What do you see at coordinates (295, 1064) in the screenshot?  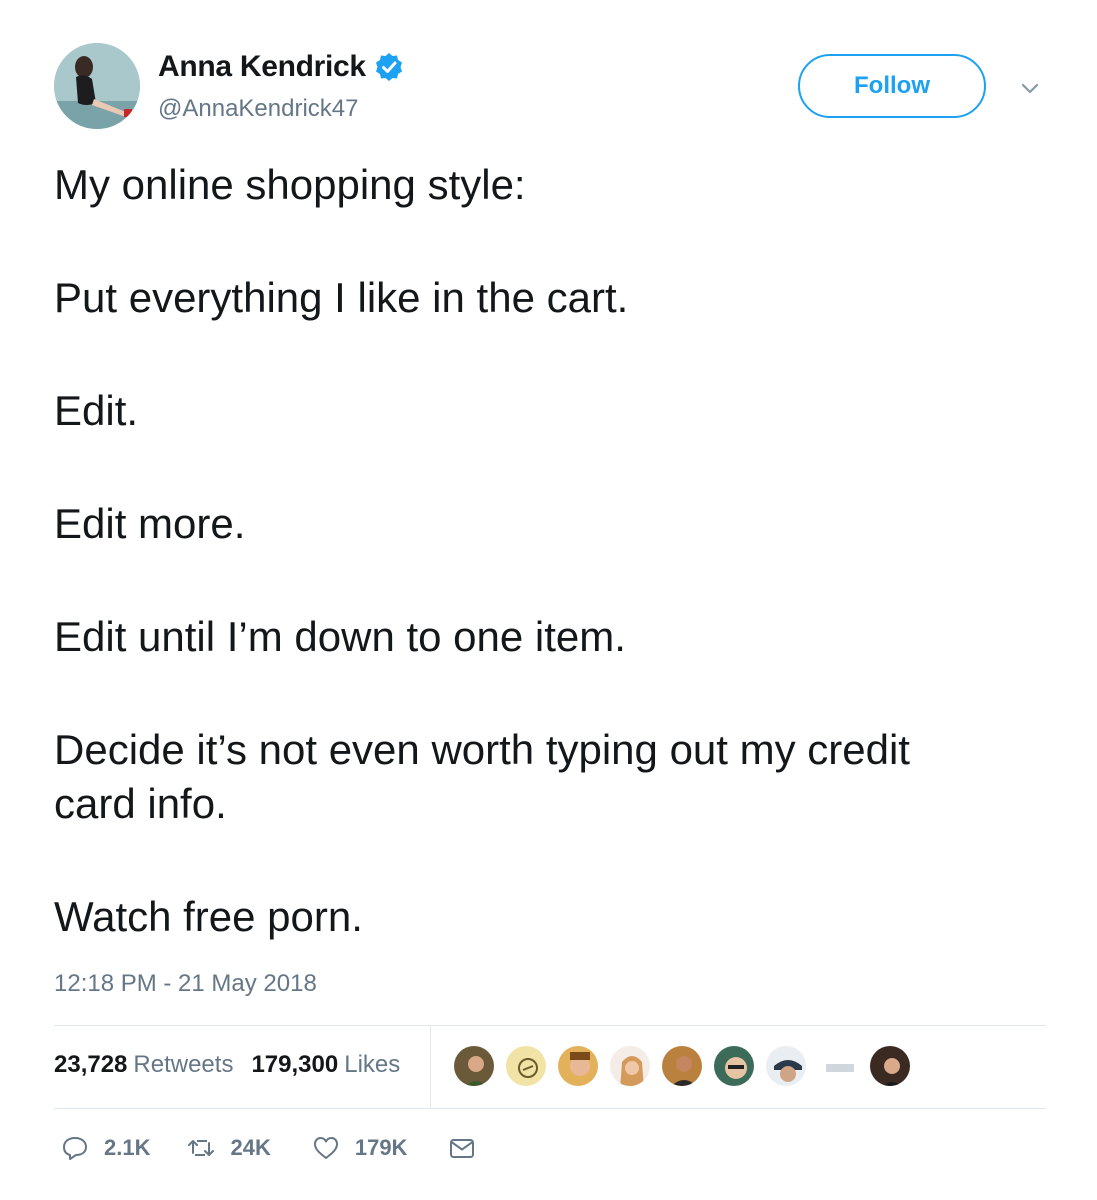 I see `likes-count: 179,300` at bounding box center [295, 1064].